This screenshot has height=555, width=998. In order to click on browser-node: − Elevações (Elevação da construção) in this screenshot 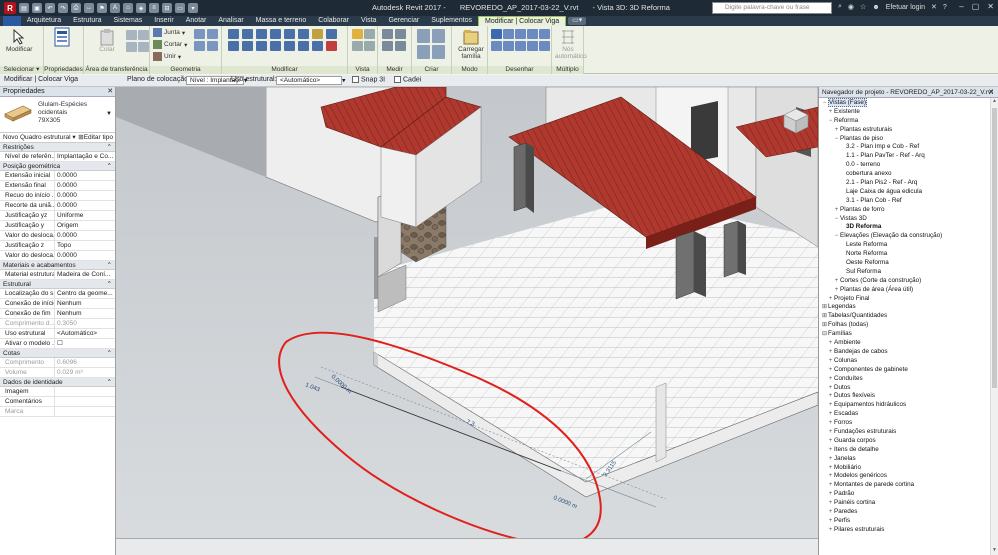, I will do `click(904, 235)`.